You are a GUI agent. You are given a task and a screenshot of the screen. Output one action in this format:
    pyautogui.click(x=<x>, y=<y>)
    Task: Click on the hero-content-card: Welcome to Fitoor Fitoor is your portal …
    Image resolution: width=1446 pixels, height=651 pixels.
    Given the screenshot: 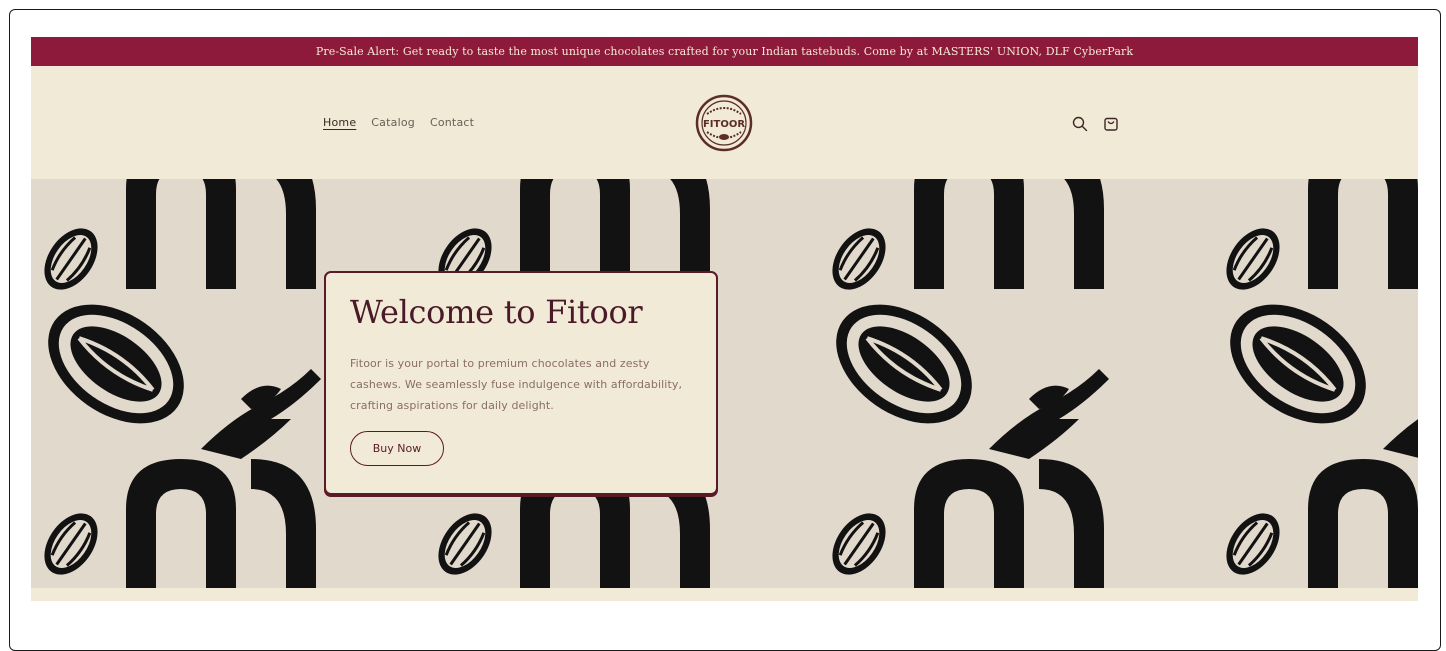 What is the action you would take?
    pyautogui.click(x=521, y=383)
    